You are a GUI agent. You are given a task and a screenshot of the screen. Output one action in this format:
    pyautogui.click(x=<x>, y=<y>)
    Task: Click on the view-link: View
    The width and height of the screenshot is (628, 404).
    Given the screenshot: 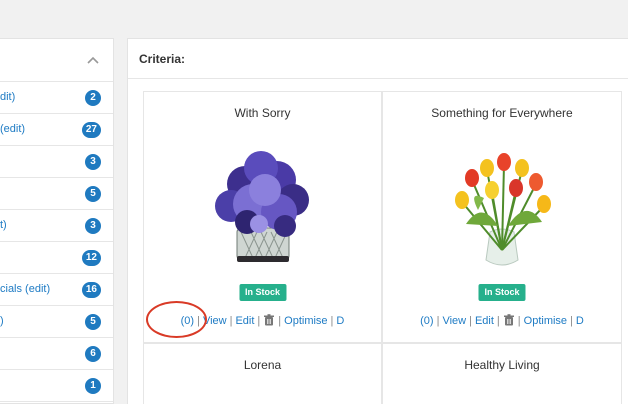 What is the action you would take?
    pyautogui.click(x=454, y=321)
    